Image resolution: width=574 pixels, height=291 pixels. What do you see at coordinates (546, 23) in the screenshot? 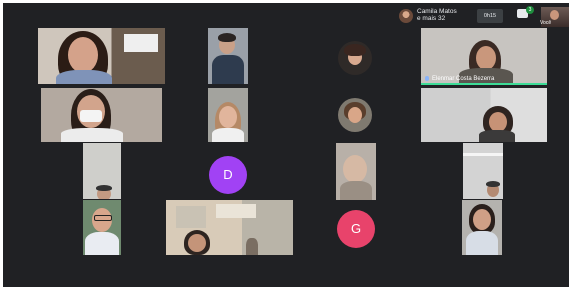
I see `self-view-label: Você` at bounding box center [546, 23].